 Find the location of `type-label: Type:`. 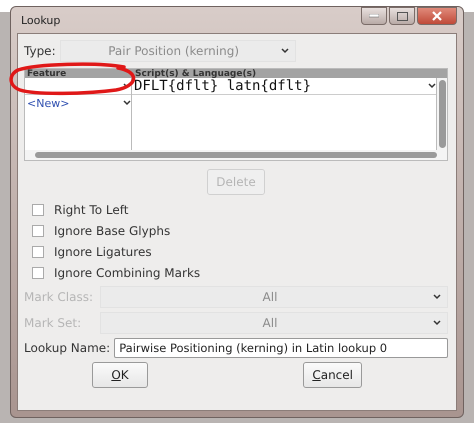

type-label: Type: is located at coordinates (40, 51).